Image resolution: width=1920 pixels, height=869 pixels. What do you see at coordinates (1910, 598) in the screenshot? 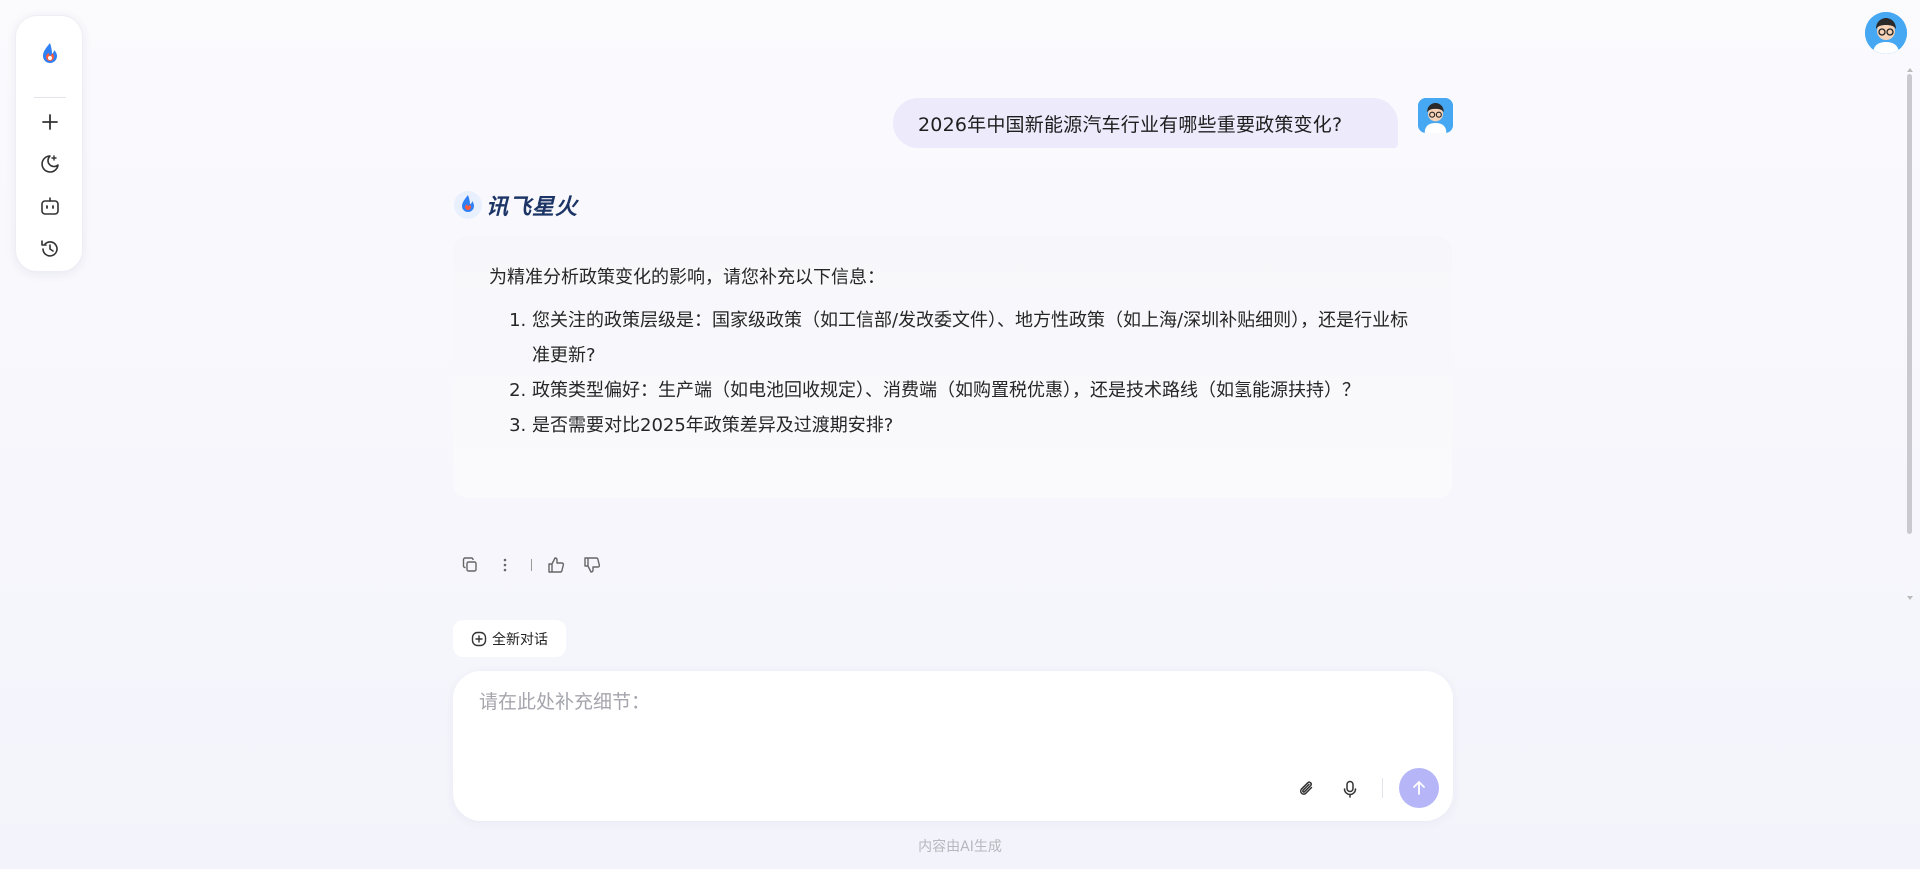
I see `scroll-down-icon` at bounding box center [1910, 598].